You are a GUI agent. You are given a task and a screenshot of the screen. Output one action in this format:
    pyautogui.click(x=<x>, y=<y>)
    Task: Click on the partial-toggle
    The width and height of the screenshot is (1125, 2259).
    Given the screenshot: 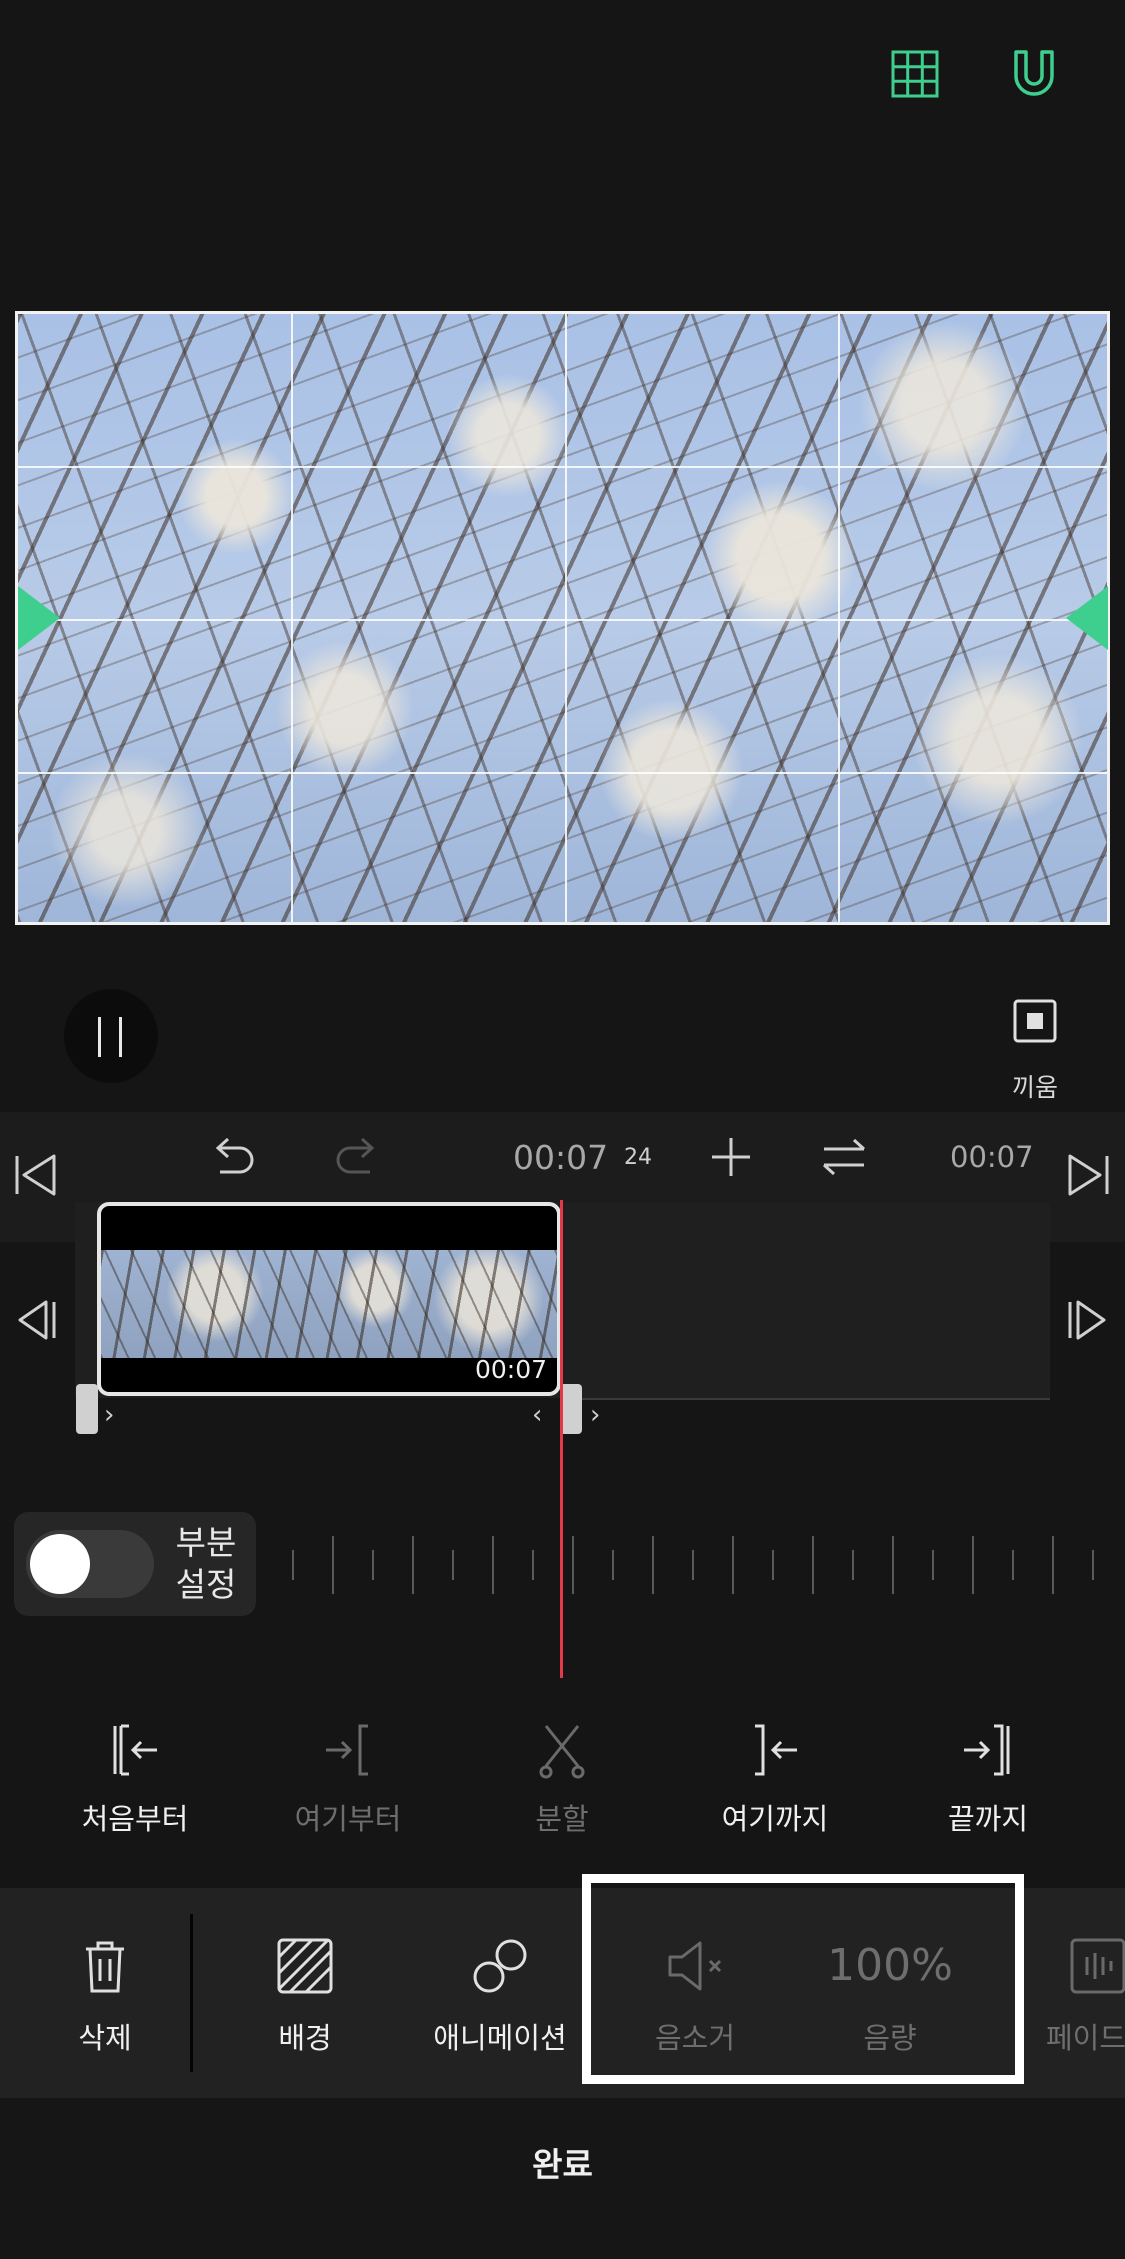 What is the action you would take?
    pyautogui.click(x=90, y=1564)
    